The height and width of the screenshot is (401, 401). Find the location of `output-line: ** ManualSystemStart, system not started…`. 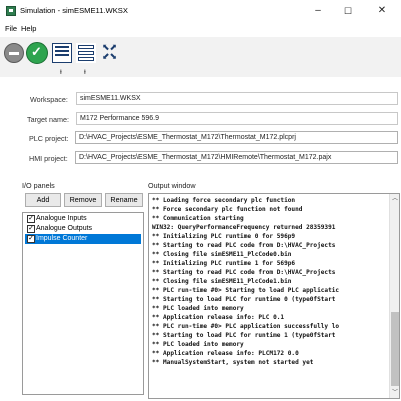

output-line: ** ManualSystemStart, system not started… is located at coordinates (233, 362).